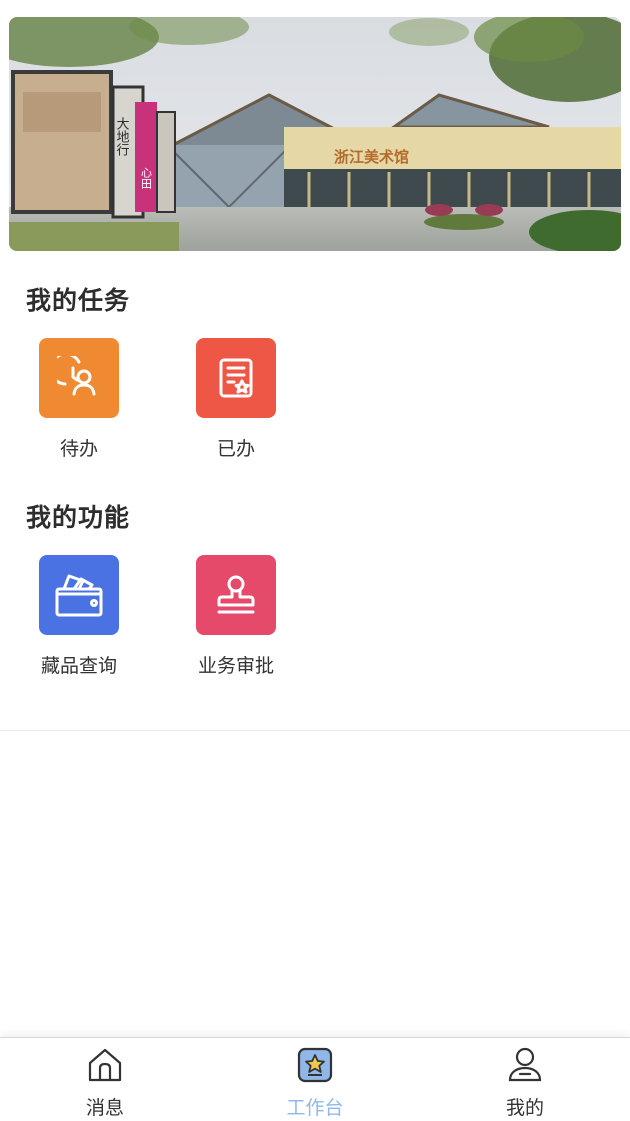 The width and height of the screenshot is (630, 1121). I want to click on tab-workbench-label: 工作台, so click(315, 1108).